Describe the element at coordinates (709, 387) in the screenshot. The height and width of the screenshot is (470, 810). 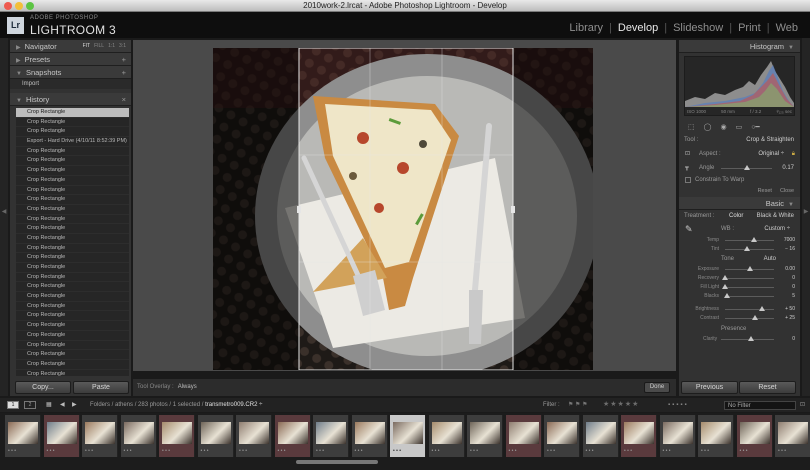
I see `previous-button: Previous` at that location.